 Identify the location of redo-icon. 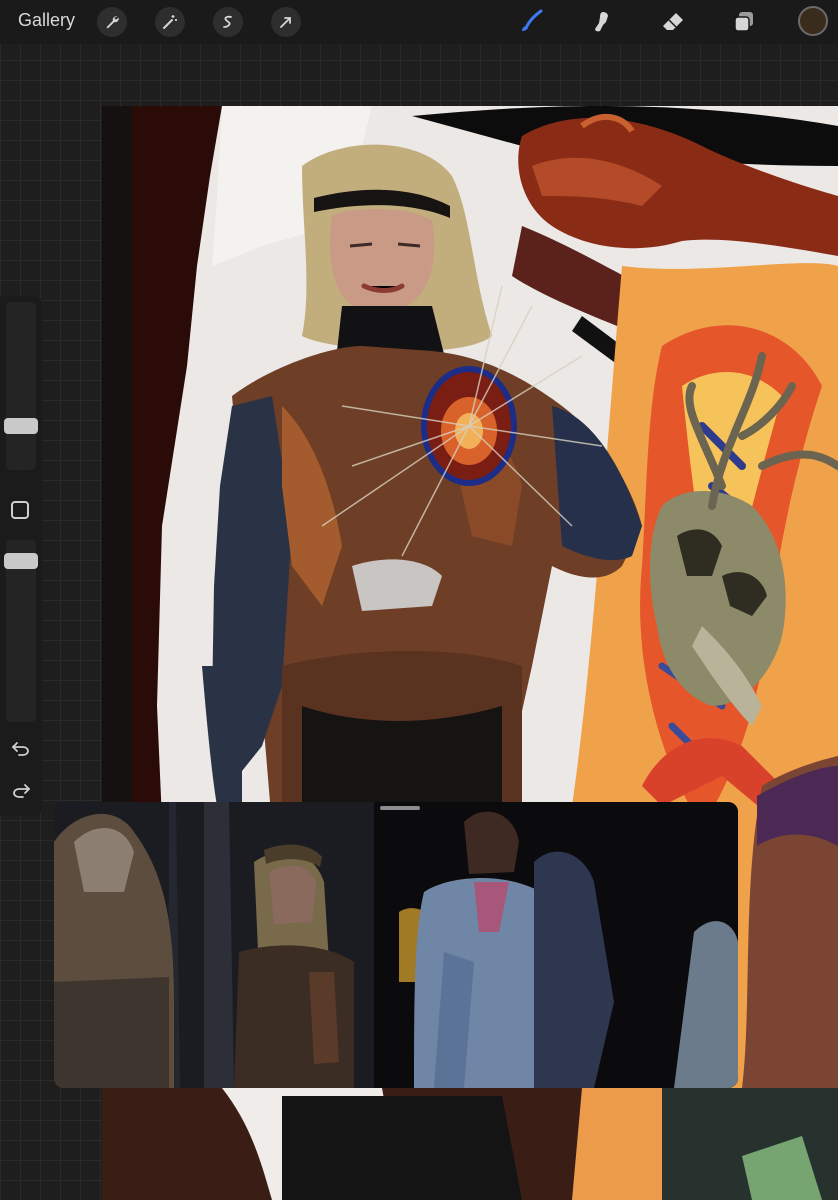
(21, 791).